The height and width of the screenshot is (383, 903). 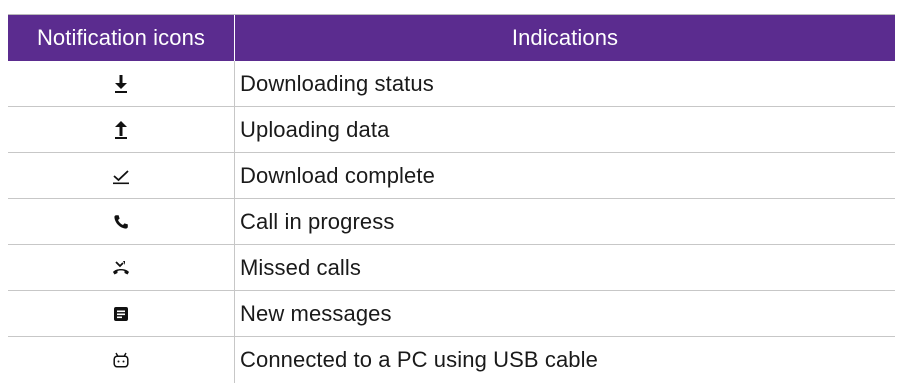 What do you see at coordinates (315, 129) in the screenshot?
I see `indication-text: Uploading data` at bounding box center [315, 129].